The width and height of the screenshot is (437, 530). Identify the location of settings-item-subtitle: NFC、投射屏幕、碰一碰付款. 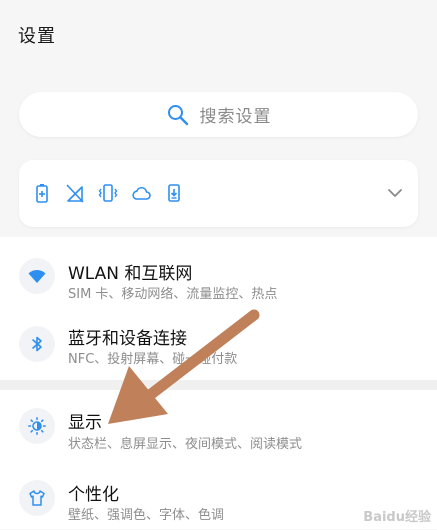
(153, 359).